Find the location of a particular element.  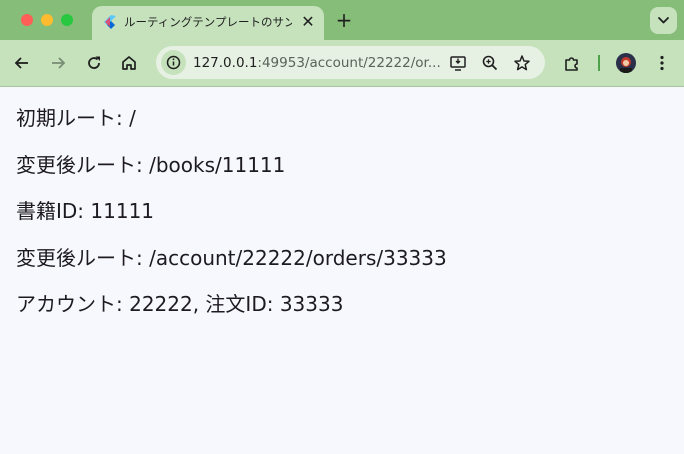

toolbar-divider is located at coordinates (599, 63).